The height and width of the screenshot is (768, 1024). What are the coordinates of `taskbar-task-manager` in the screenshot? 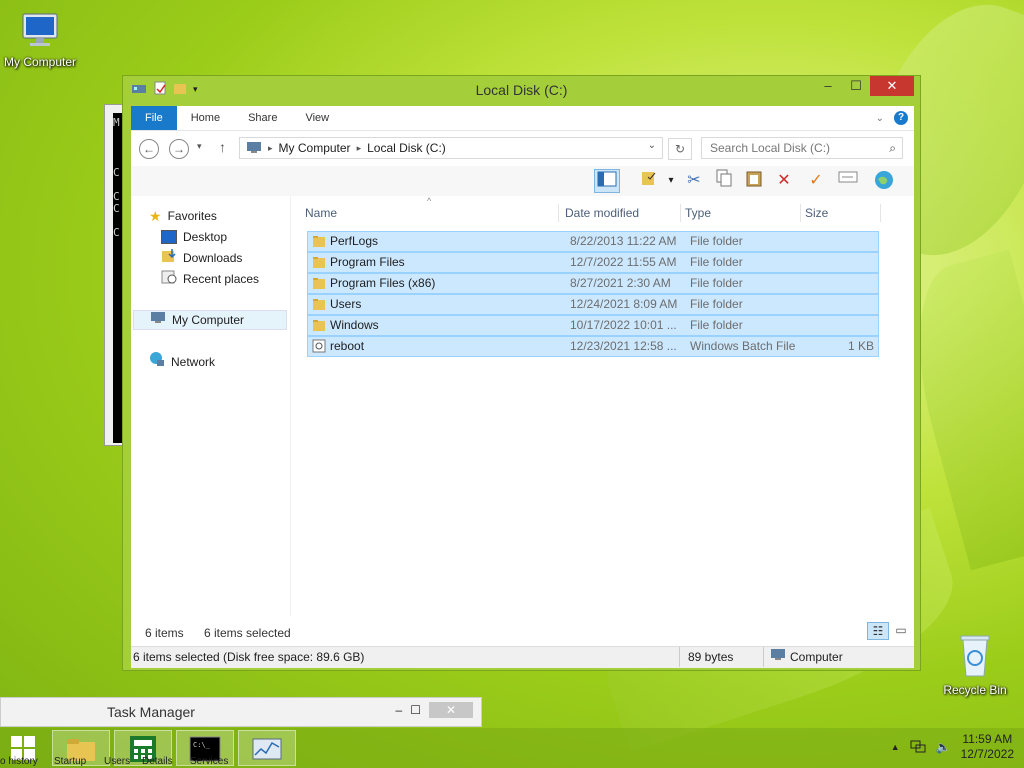 It's located at (267, 748).